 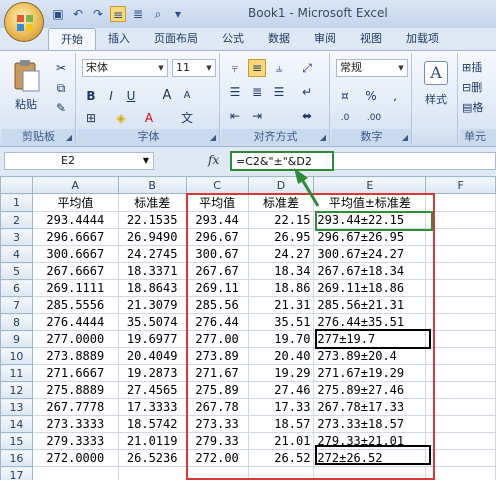 I want to click on green-arrow-icon, so click(x=307, y=187).